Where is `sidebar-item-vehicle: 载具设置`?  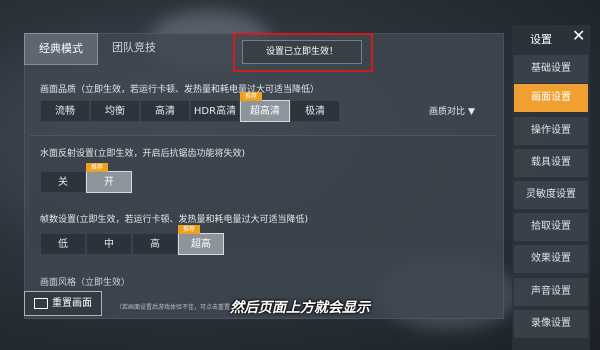 sidebar-item-vehicle: 载具设置 is located at coordinates (551, 163).